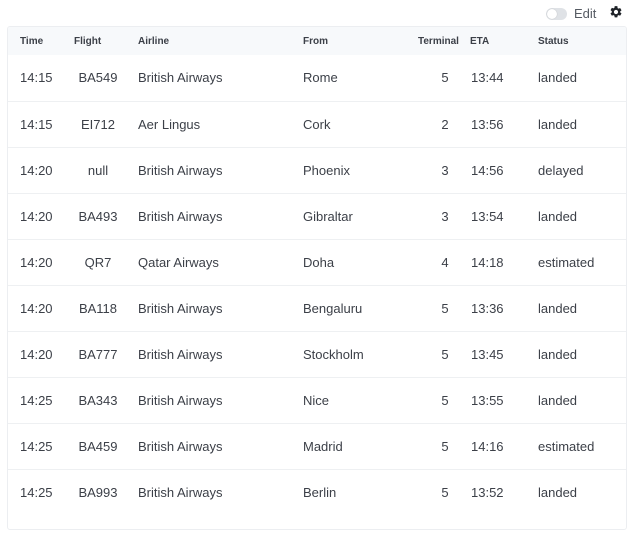 This screenshot has height=538, width=634. What do you see at coordinates (320, 78) in the screenshot?
I see `cell-from: Rome` at bounding box center [320, 78].